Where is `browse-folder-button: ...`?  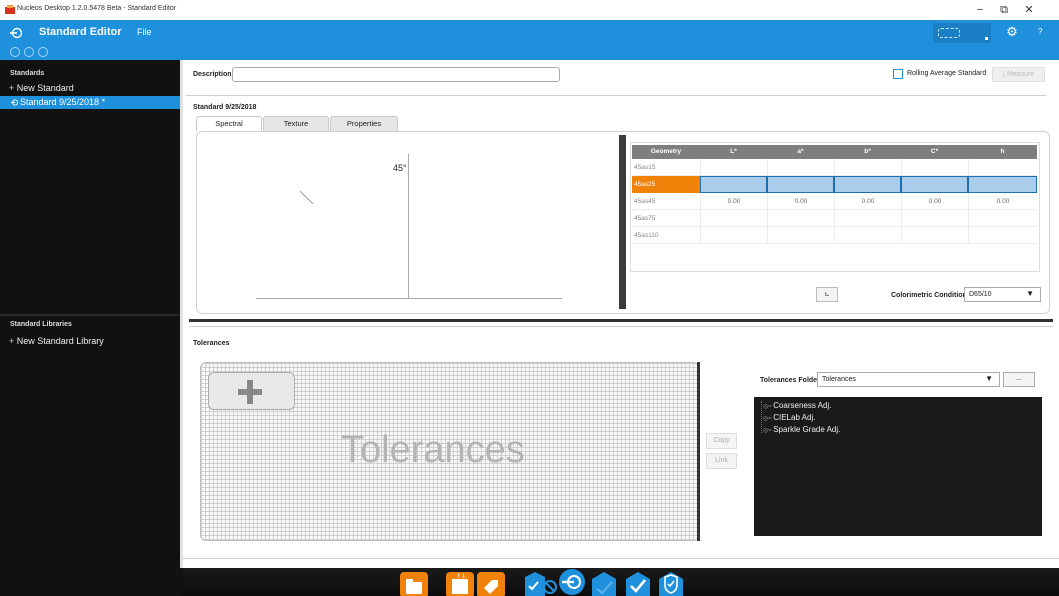 browse-folder-button: ... is located at coordinates (1019, 379).